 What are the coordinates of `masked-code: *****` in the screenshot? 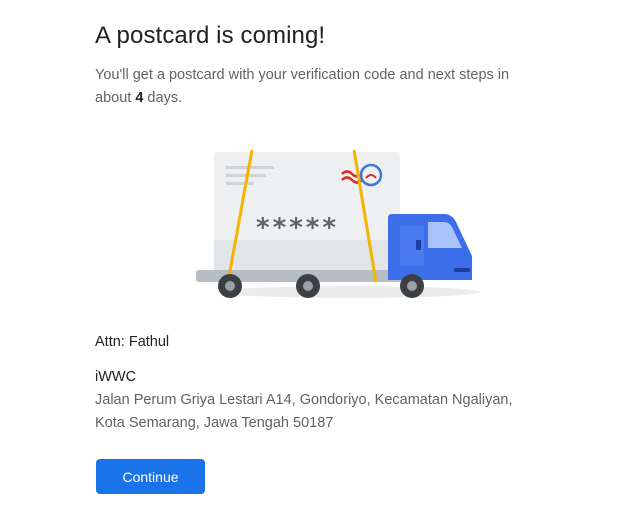 It's located at (297, 228).